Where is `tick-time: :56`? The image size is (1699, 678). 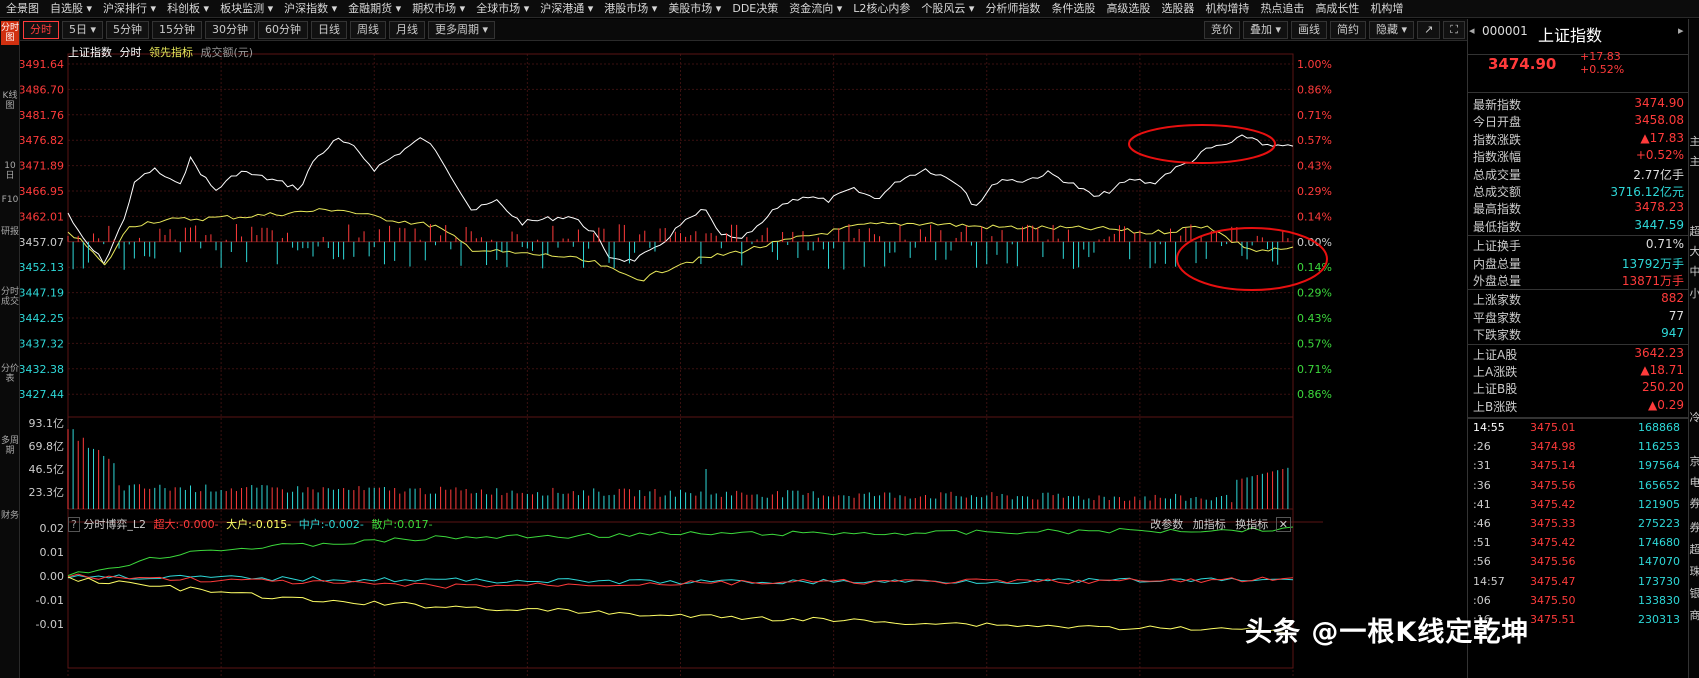
tick-time: :56 is located at coordinates (1482, 562).